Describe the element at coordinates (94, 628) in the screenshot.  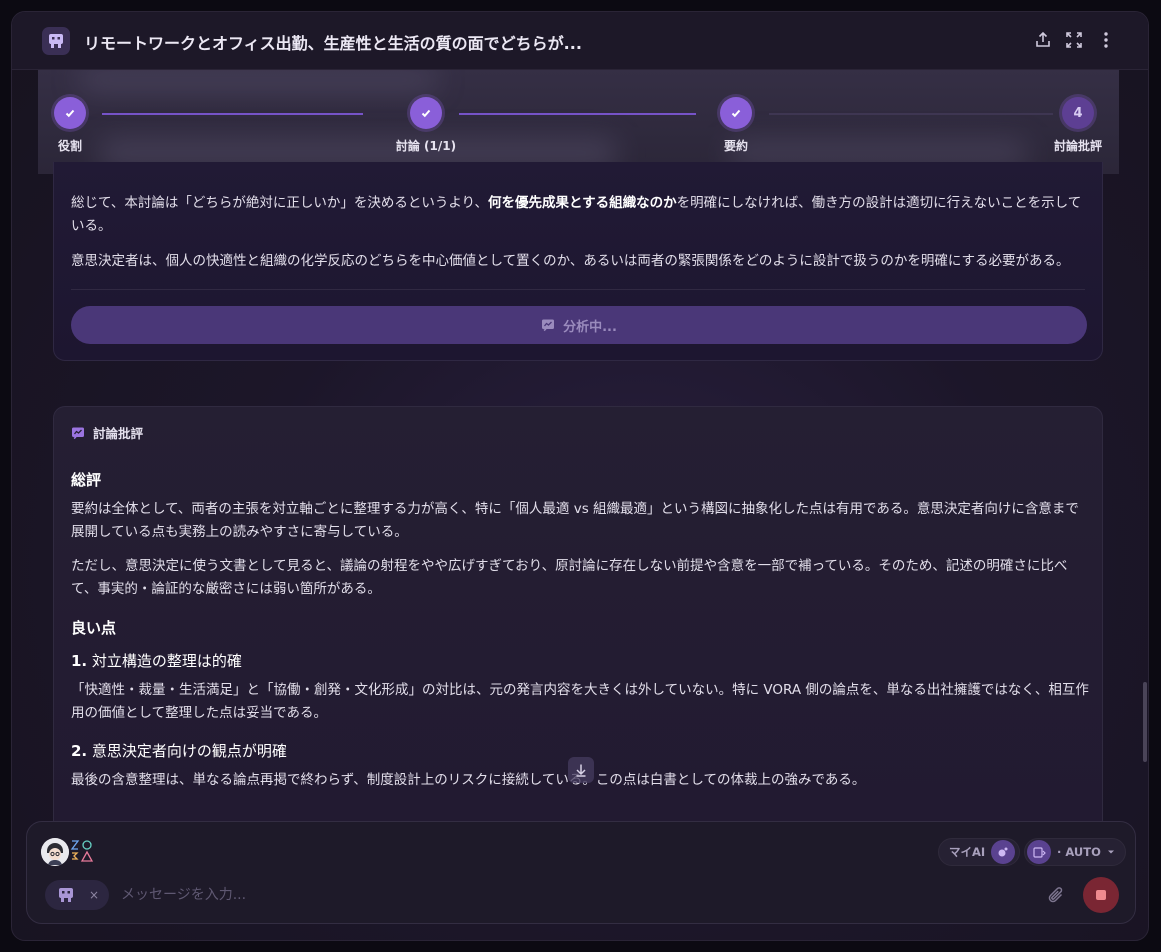
I see `section-title: 良い点` at that location.